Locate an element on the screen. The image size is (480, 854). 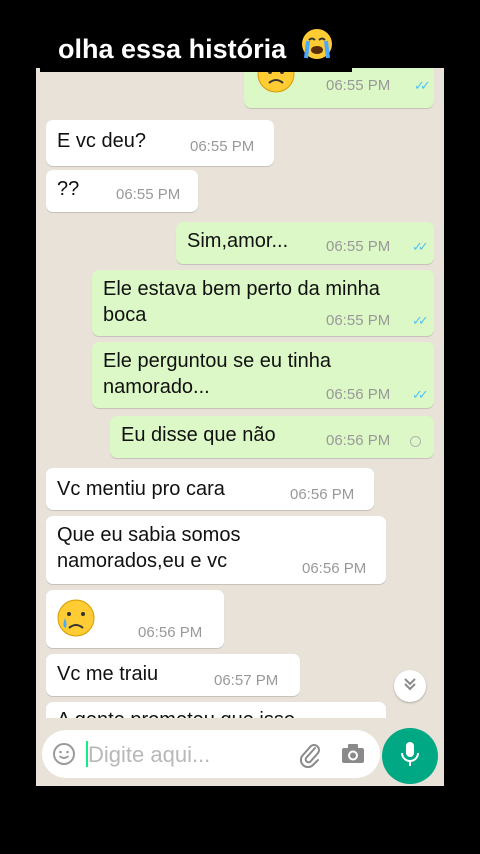
message-time: 06:57 PM is located at coordinates (246, 680).